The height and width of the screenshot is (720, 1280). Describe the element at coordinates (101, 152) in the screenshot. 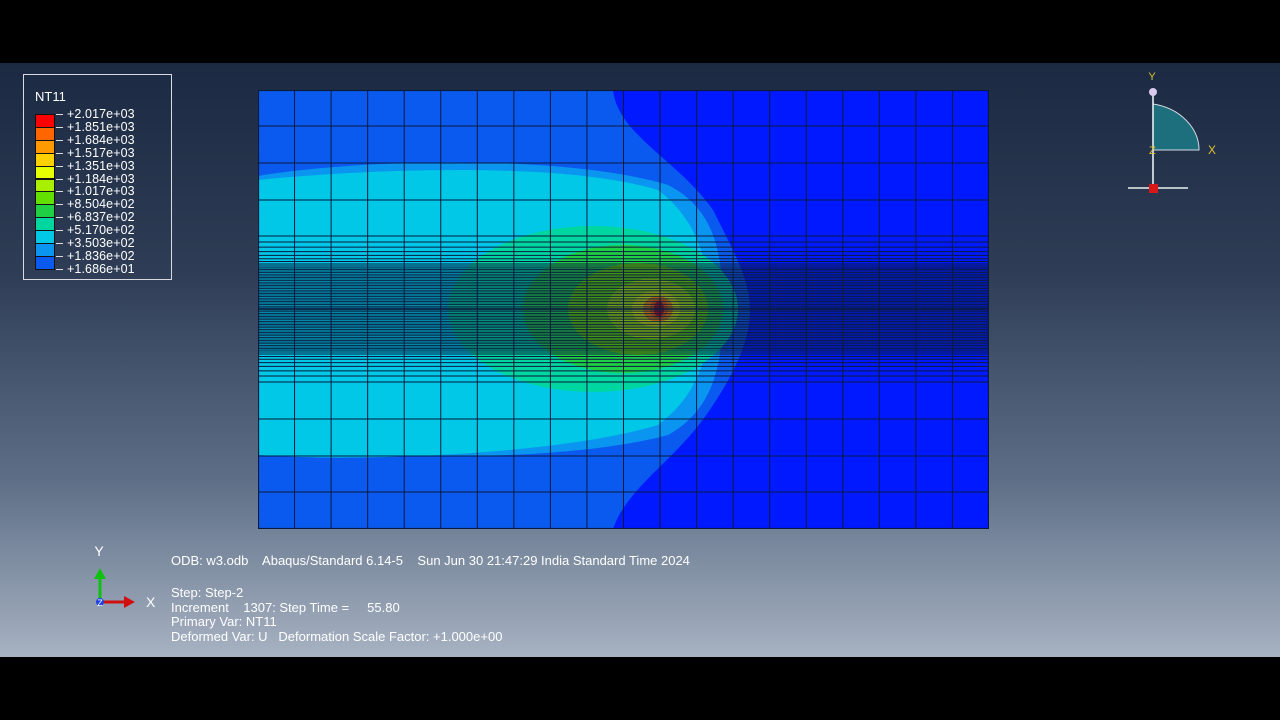

I see `legend-value: +1.517e+03` at that location.